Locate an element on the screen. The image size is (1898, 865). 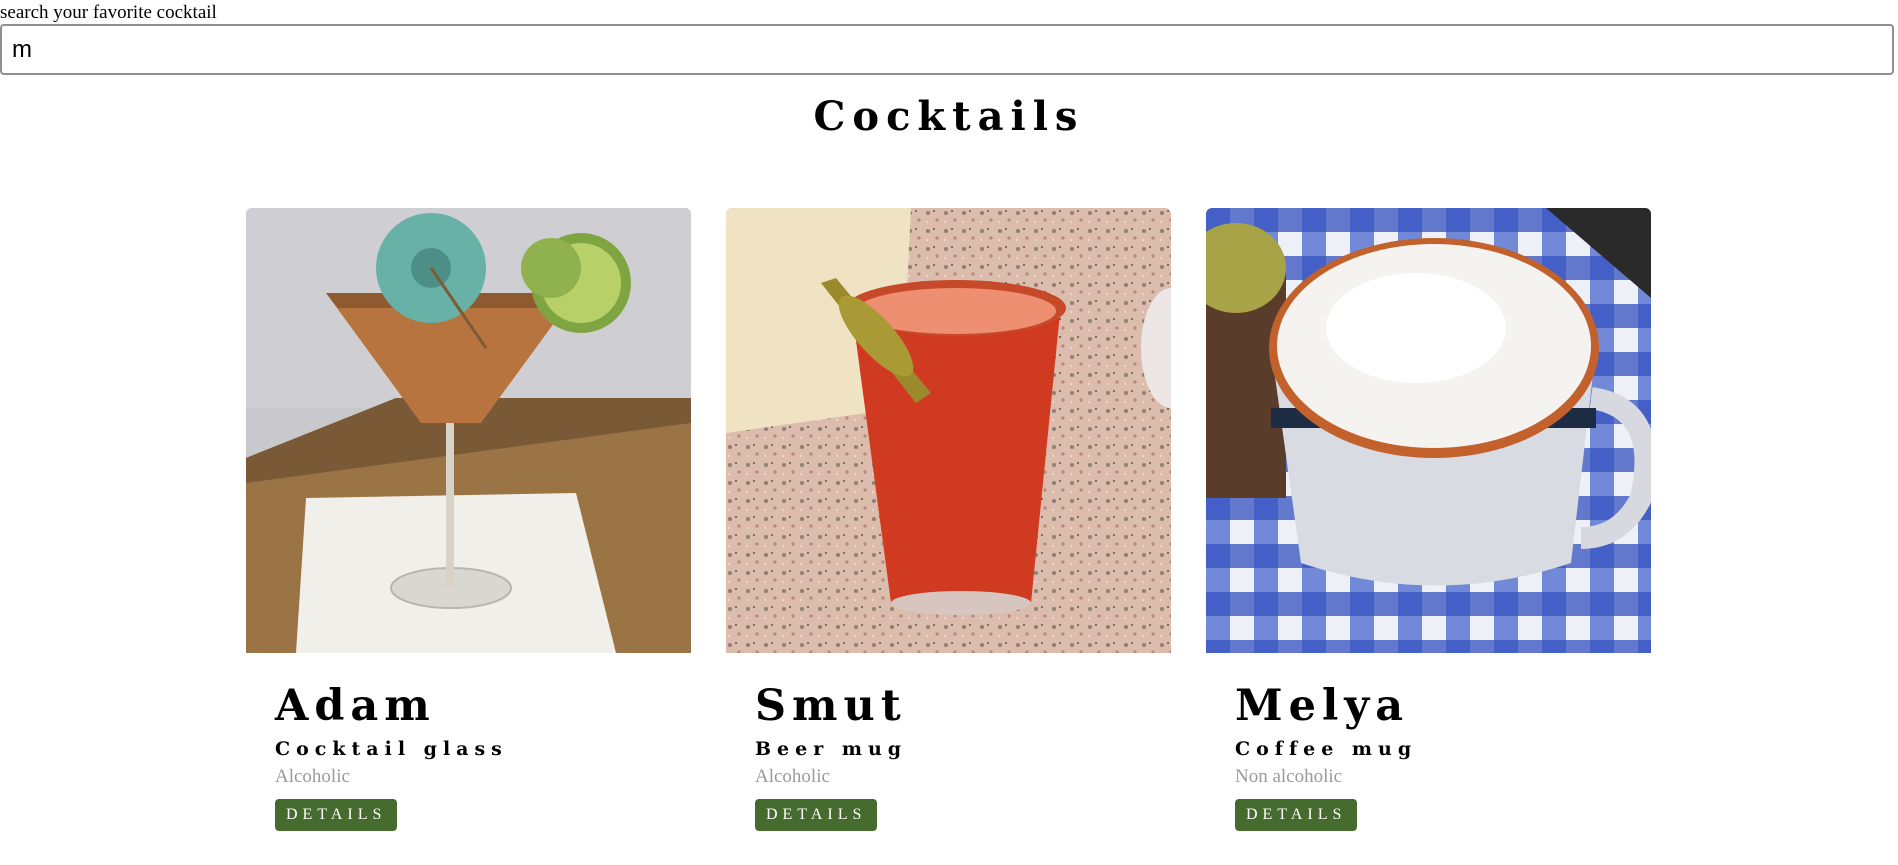
cocktail-glass: Beer mug is located at coordinates (831, 749).